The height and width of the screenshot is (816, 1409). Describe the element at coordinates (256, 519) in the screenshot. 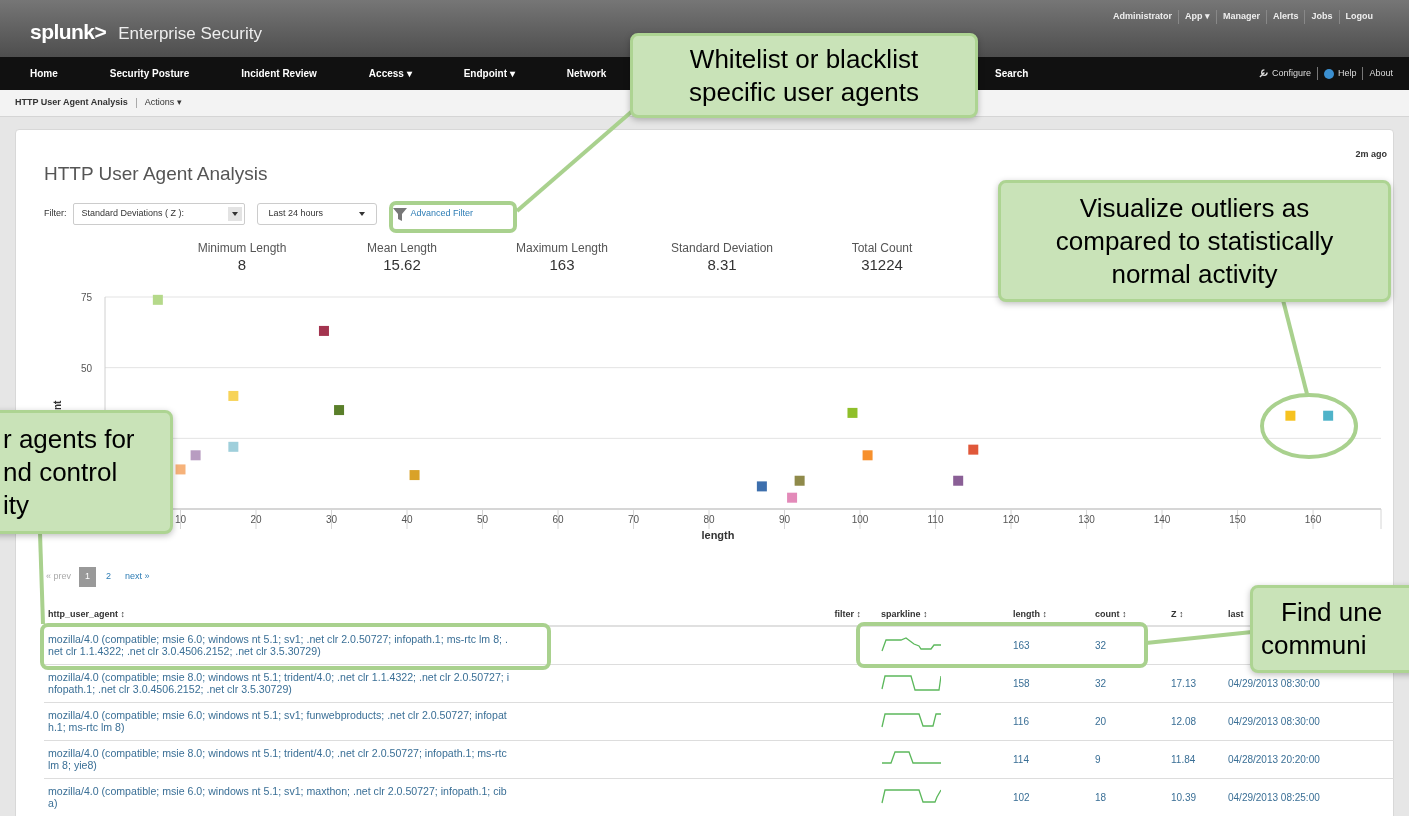

I see `tick-label: 20` at that location.